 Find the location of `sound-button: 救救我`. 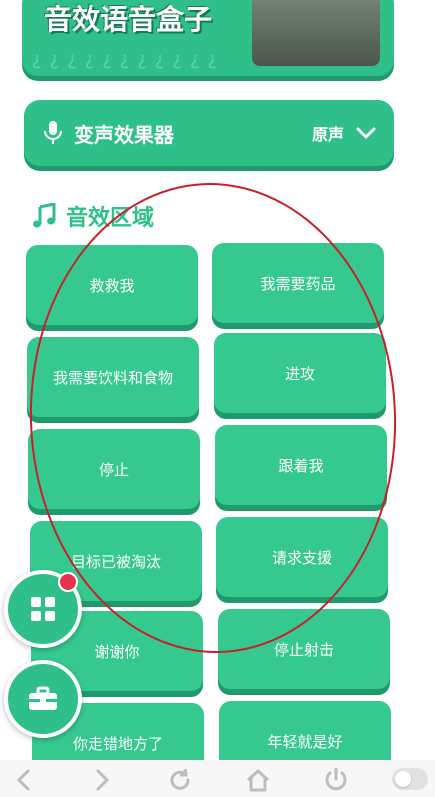

sound-button: 救救我 is located at coordinates (112, 285).